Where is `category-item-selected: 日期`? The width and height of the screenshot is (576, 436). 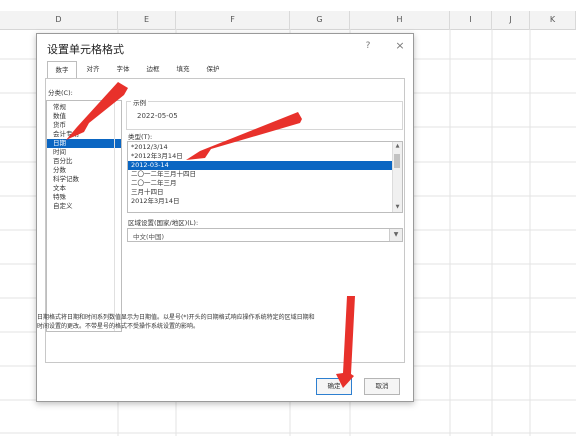 category-item-selected: 日期 is located at coordinates (84, 143).